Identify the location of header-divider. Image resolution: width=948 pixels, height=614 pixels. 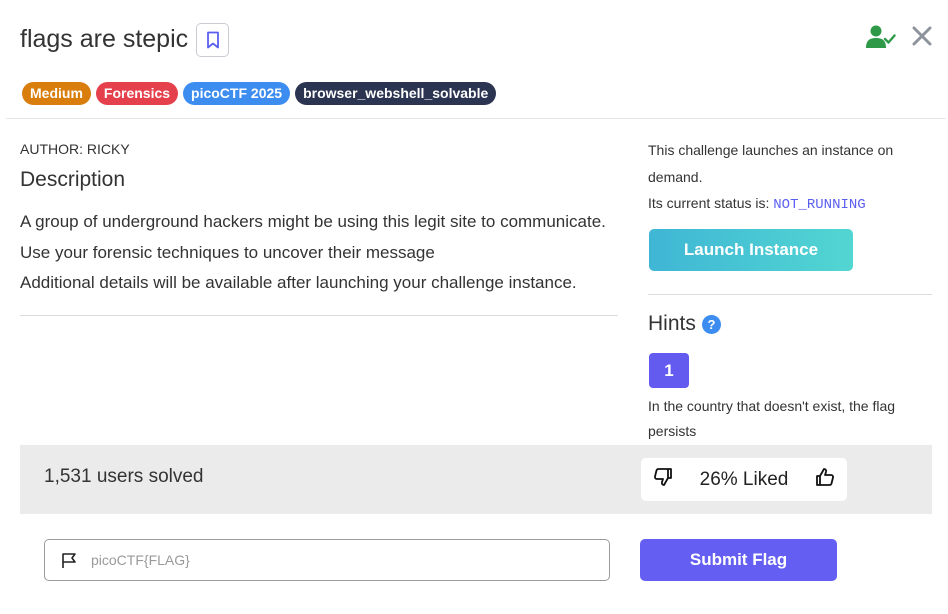
(476, 118).